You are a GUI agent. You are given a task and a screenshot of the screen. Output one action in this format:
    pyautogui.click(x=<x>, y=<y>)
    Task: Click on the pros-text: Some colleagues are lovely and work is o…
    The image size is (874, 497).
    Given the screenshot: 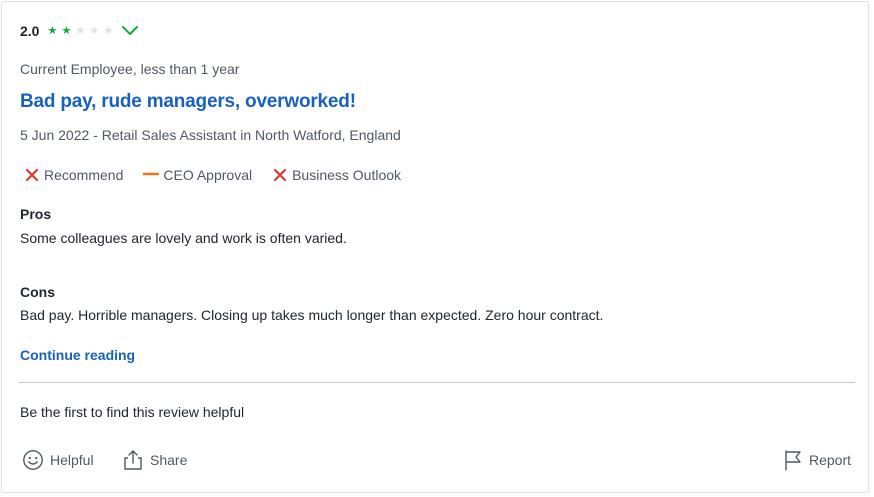 What is the action you would take?
    pyautogui.click(x=183, y=238)
    